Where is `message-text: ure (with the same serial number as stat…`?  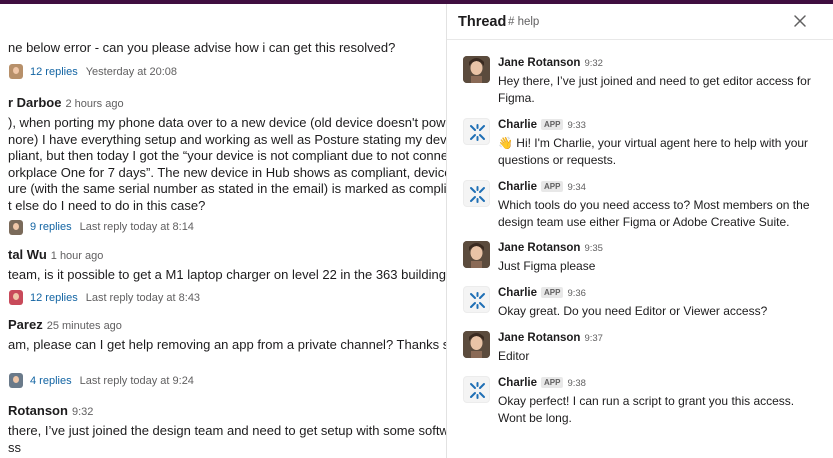
message-text: ure (with the same serial number as stat… is located at coordinates (227, 188).